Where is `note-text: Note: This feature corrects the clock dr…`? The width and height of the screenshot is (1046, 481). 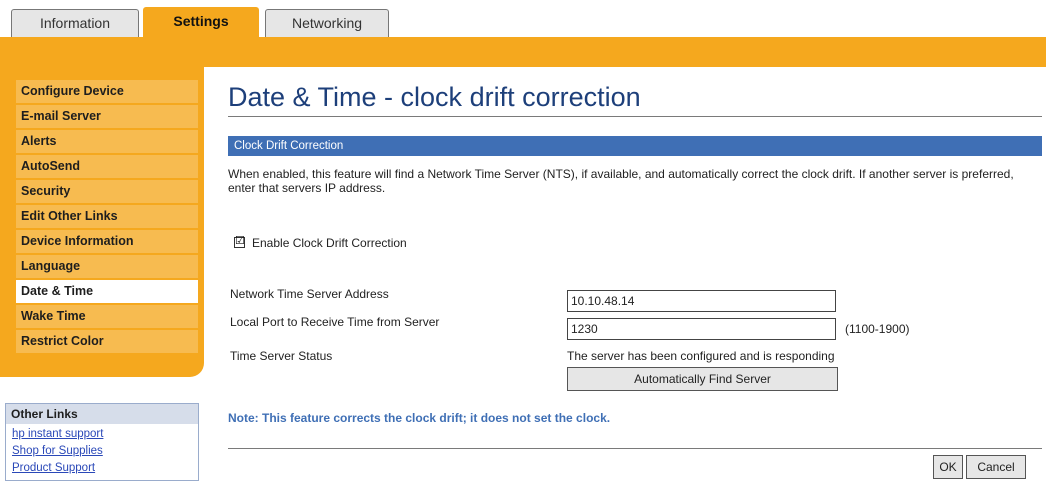 note-text: Note: This feature corrects the clock dr… is located at coordinates (419, 418).